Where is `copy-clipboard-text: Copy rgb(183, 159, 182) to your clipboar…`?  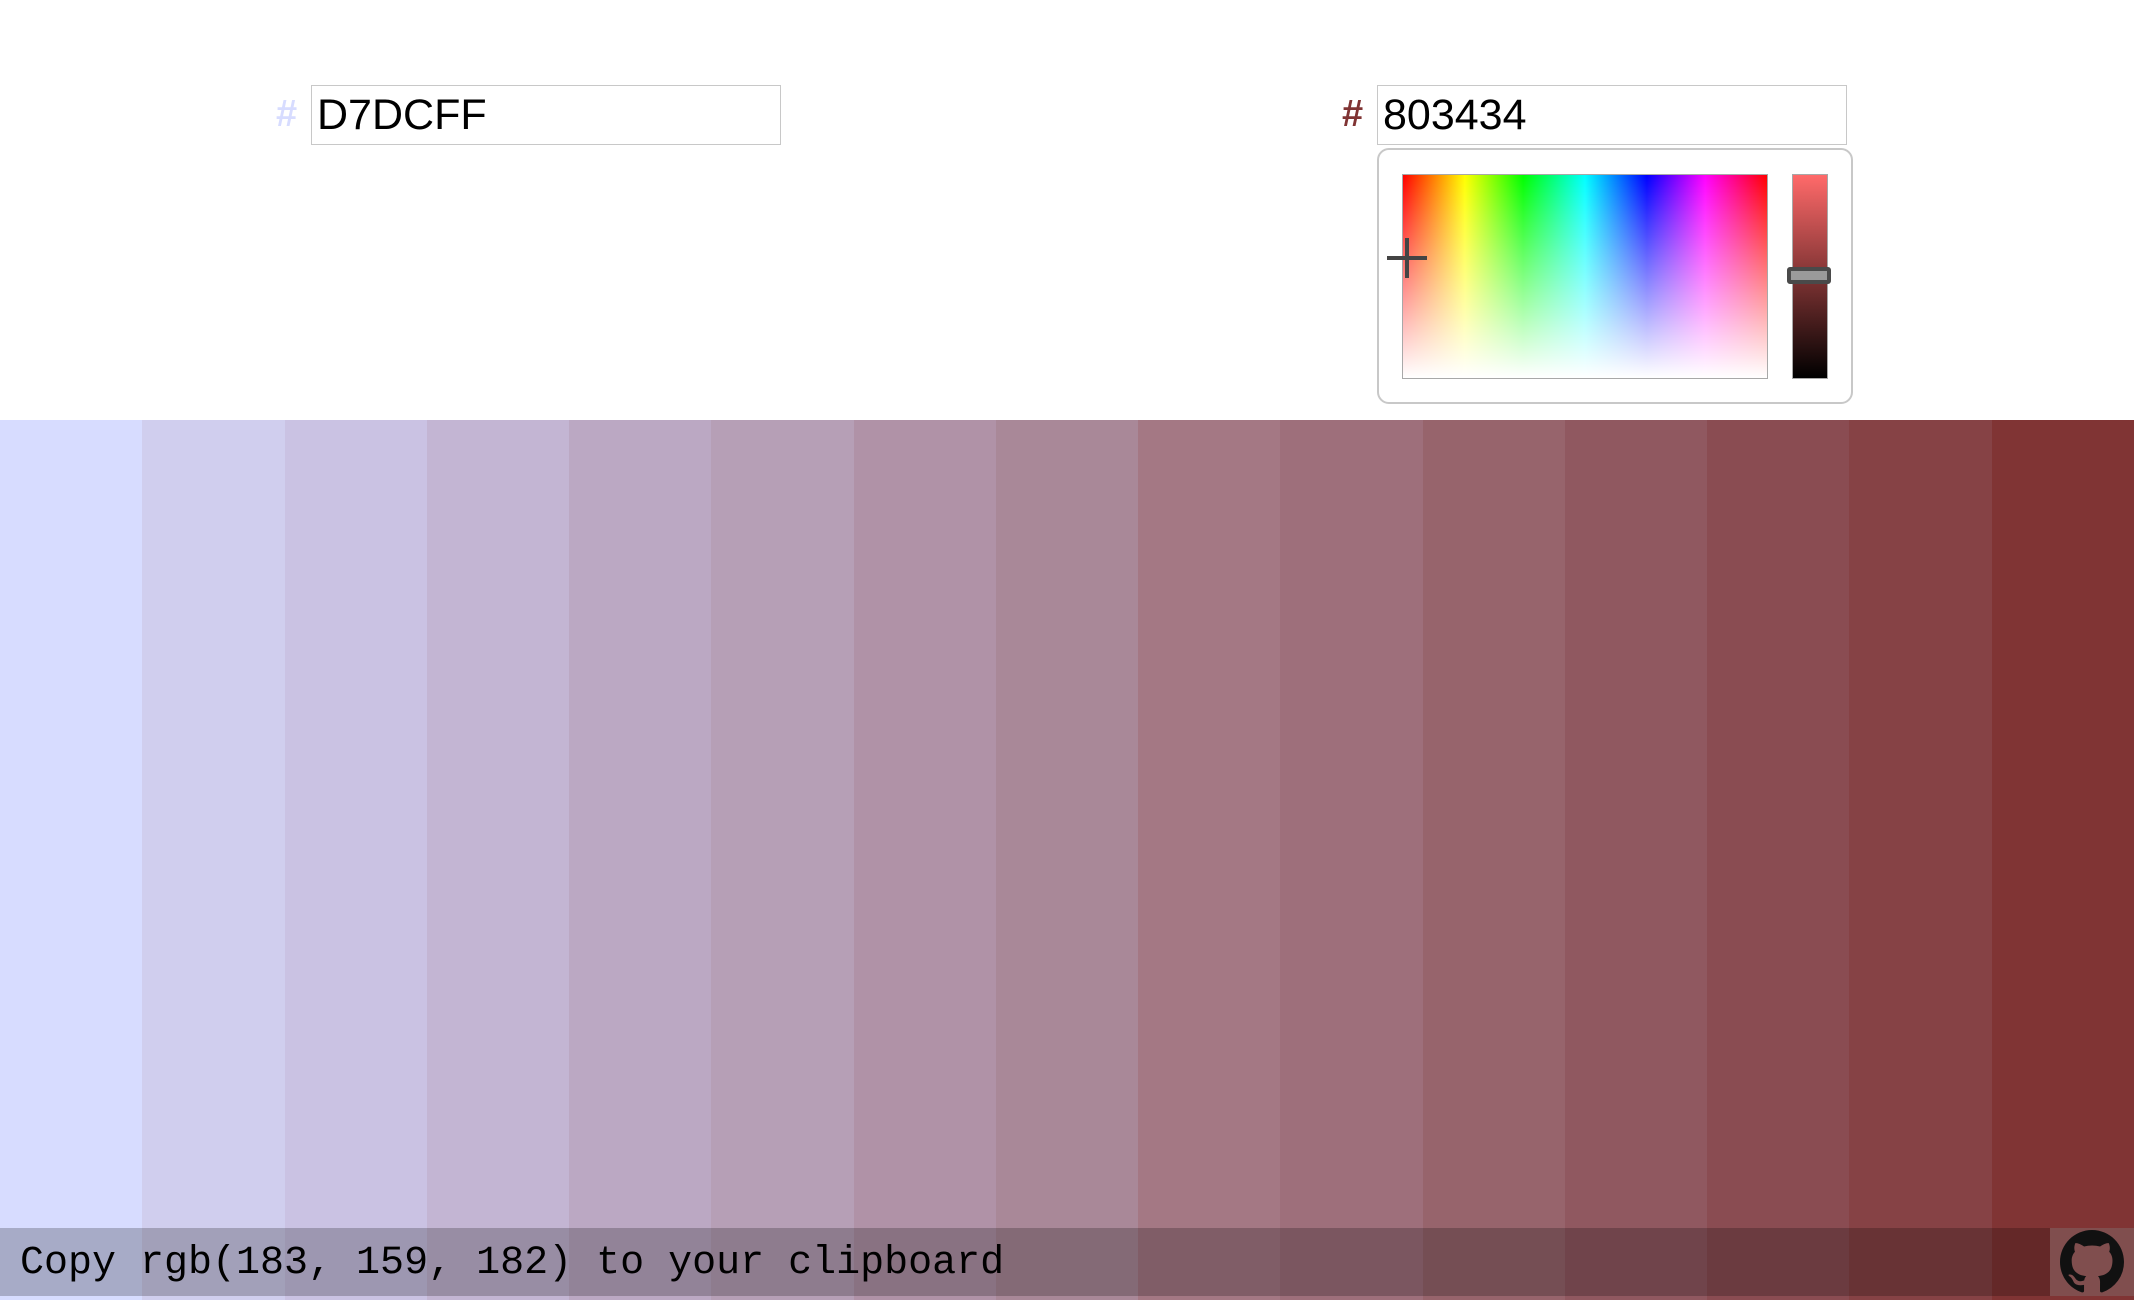
copy-clipboard-text: Copy rgb(183, 159, 182) to your clipboar… is located at coordinates (512, 1263).